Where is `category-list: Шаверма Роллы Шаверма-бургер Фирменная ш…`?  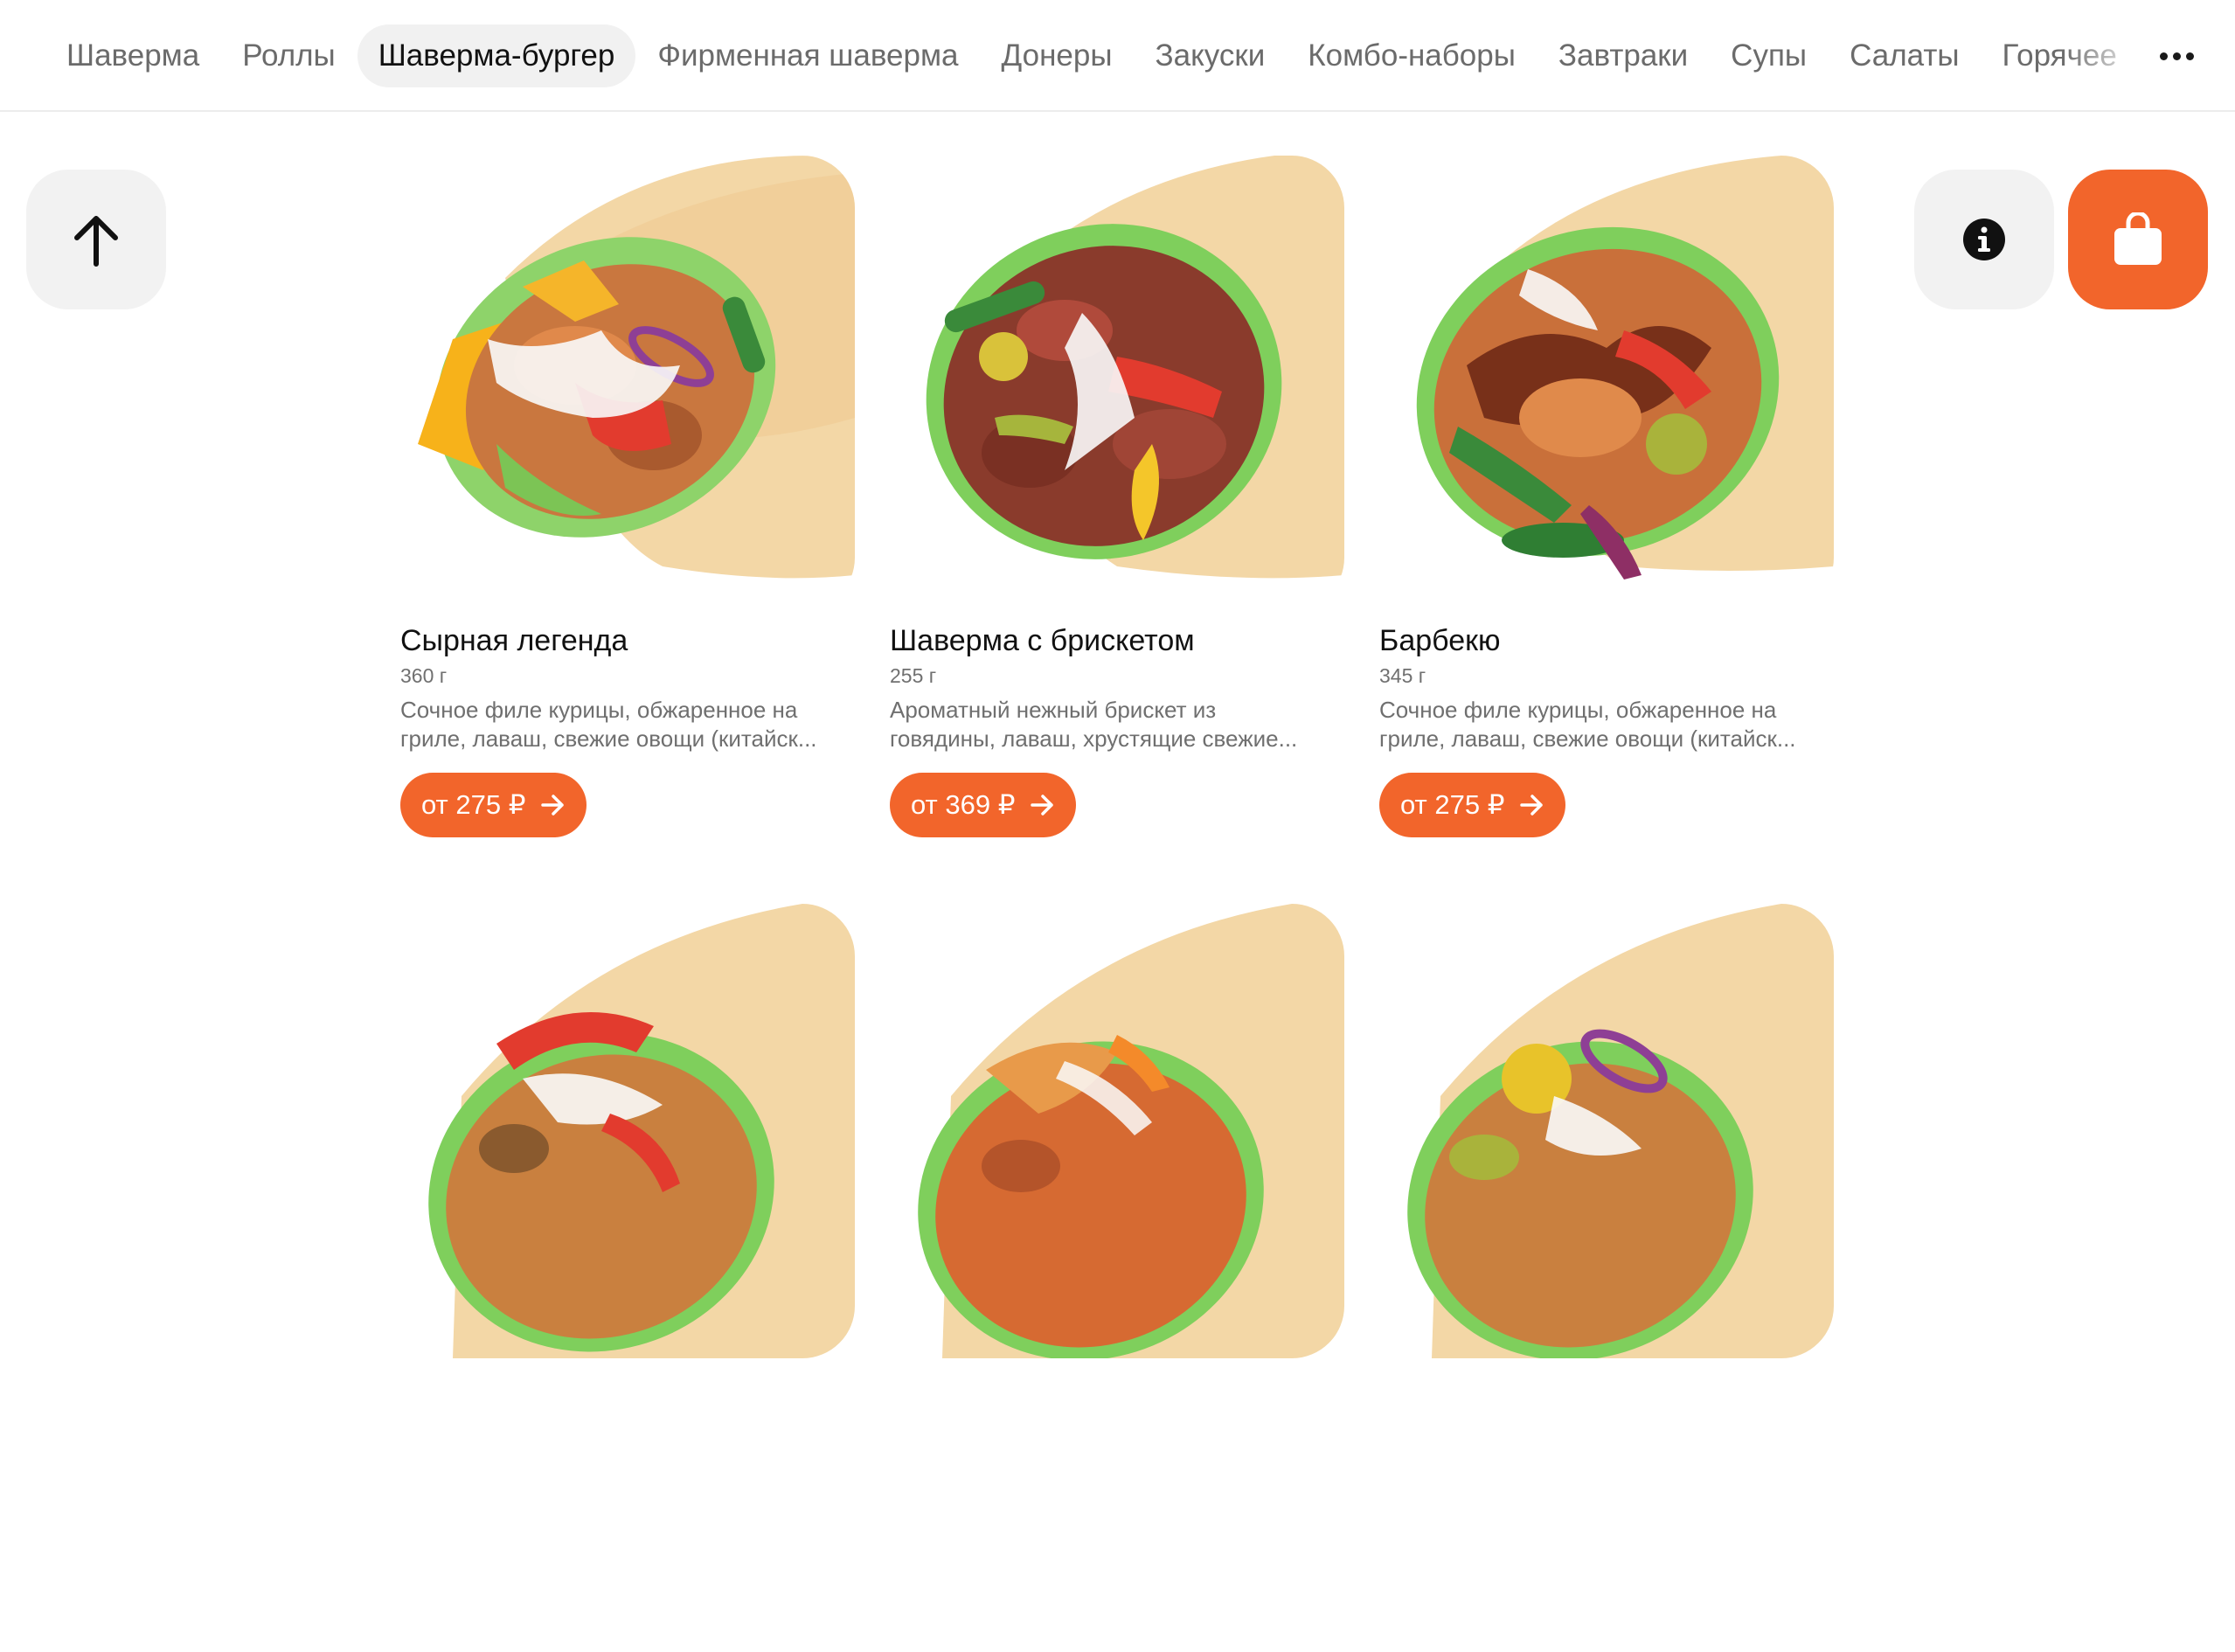 category-list: Шаверма Роллы Шаверма-бургер Фирменная ш… is located at coordinates (1094, 56).